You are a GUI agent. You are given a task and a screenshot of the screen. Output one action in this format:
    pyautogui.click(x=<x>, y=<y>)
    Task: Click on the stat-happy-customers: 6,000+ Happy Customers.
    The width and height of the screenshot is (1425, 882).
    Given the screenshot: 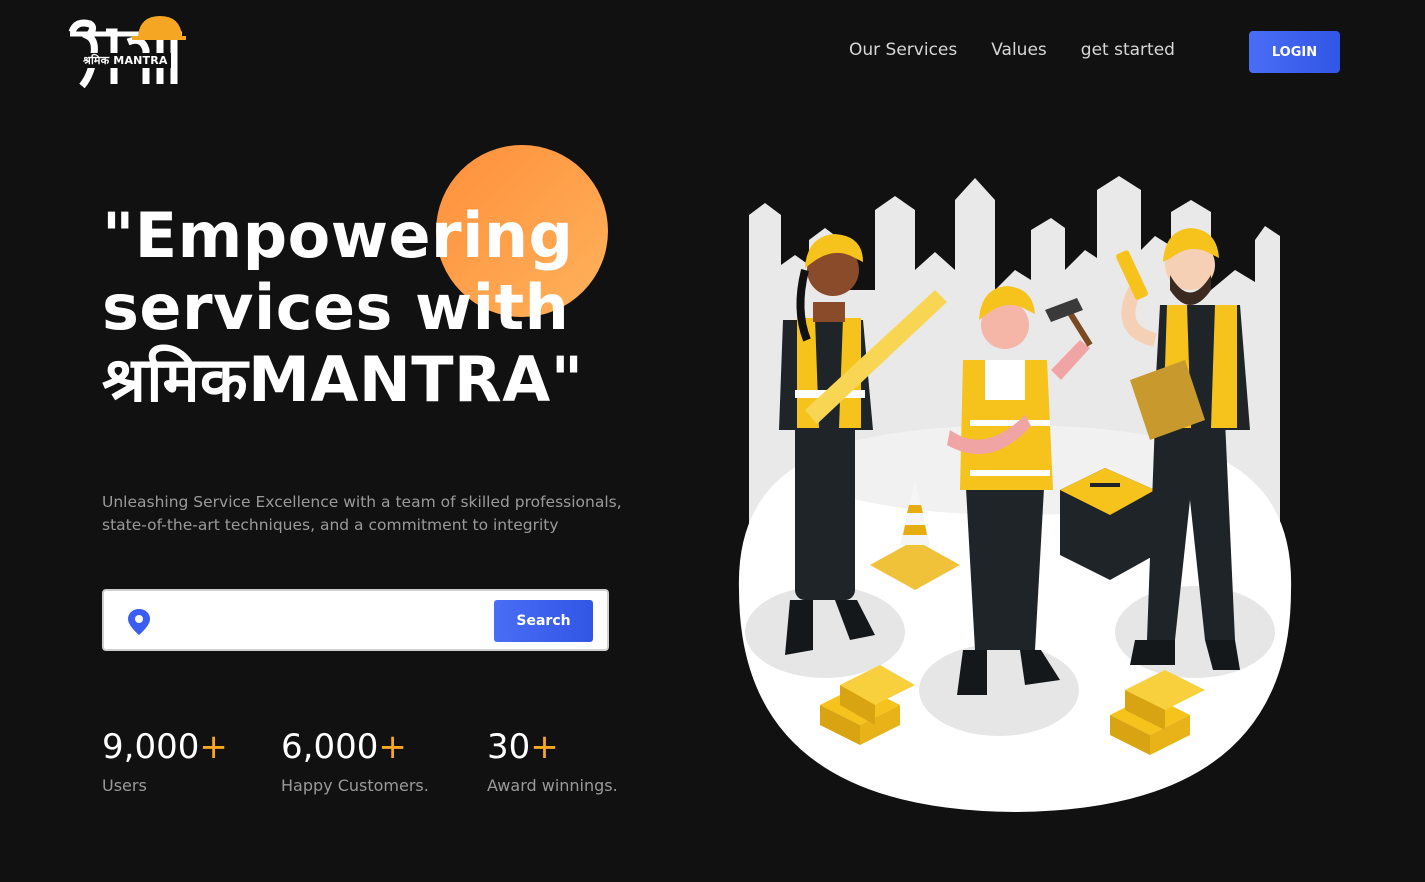 What is the action you would take?
    pyautogui.click(x=355, y=760)
    